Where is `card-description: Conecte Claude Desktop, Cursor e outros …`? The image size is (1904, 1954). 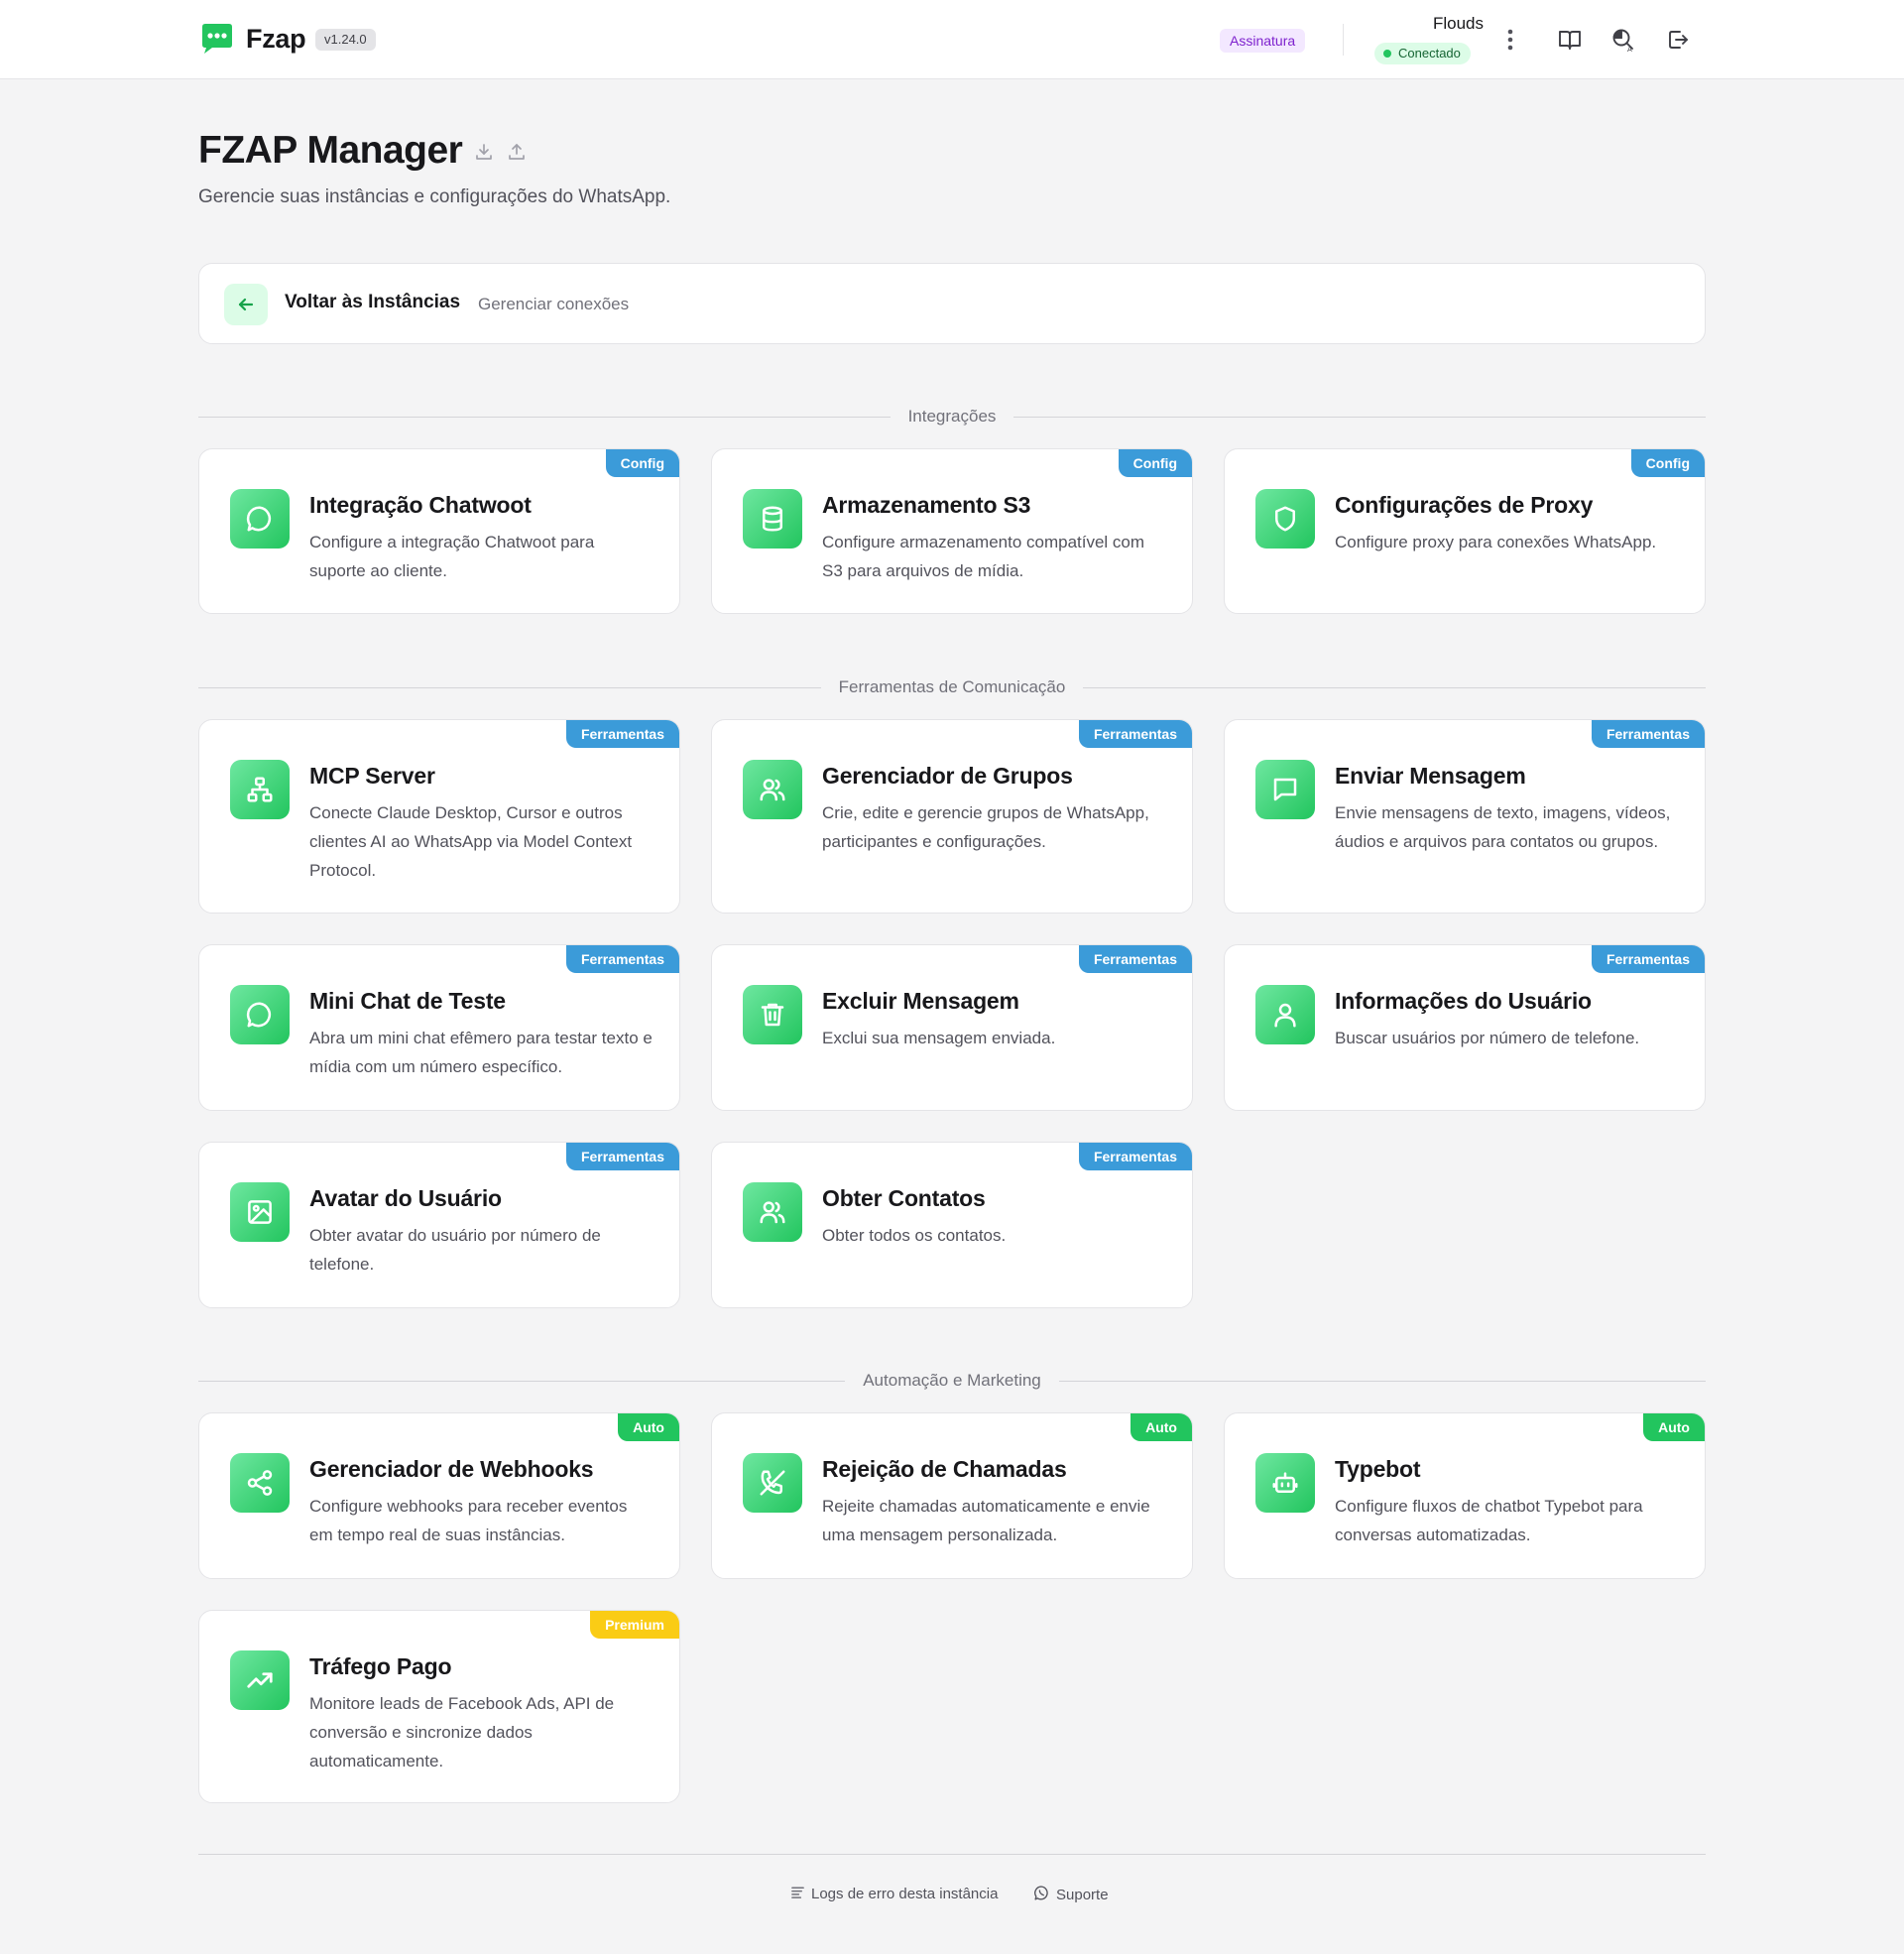 card-description: Conecte Claude Desktop, Cursor e outros … is located at coordinates (471, 841).